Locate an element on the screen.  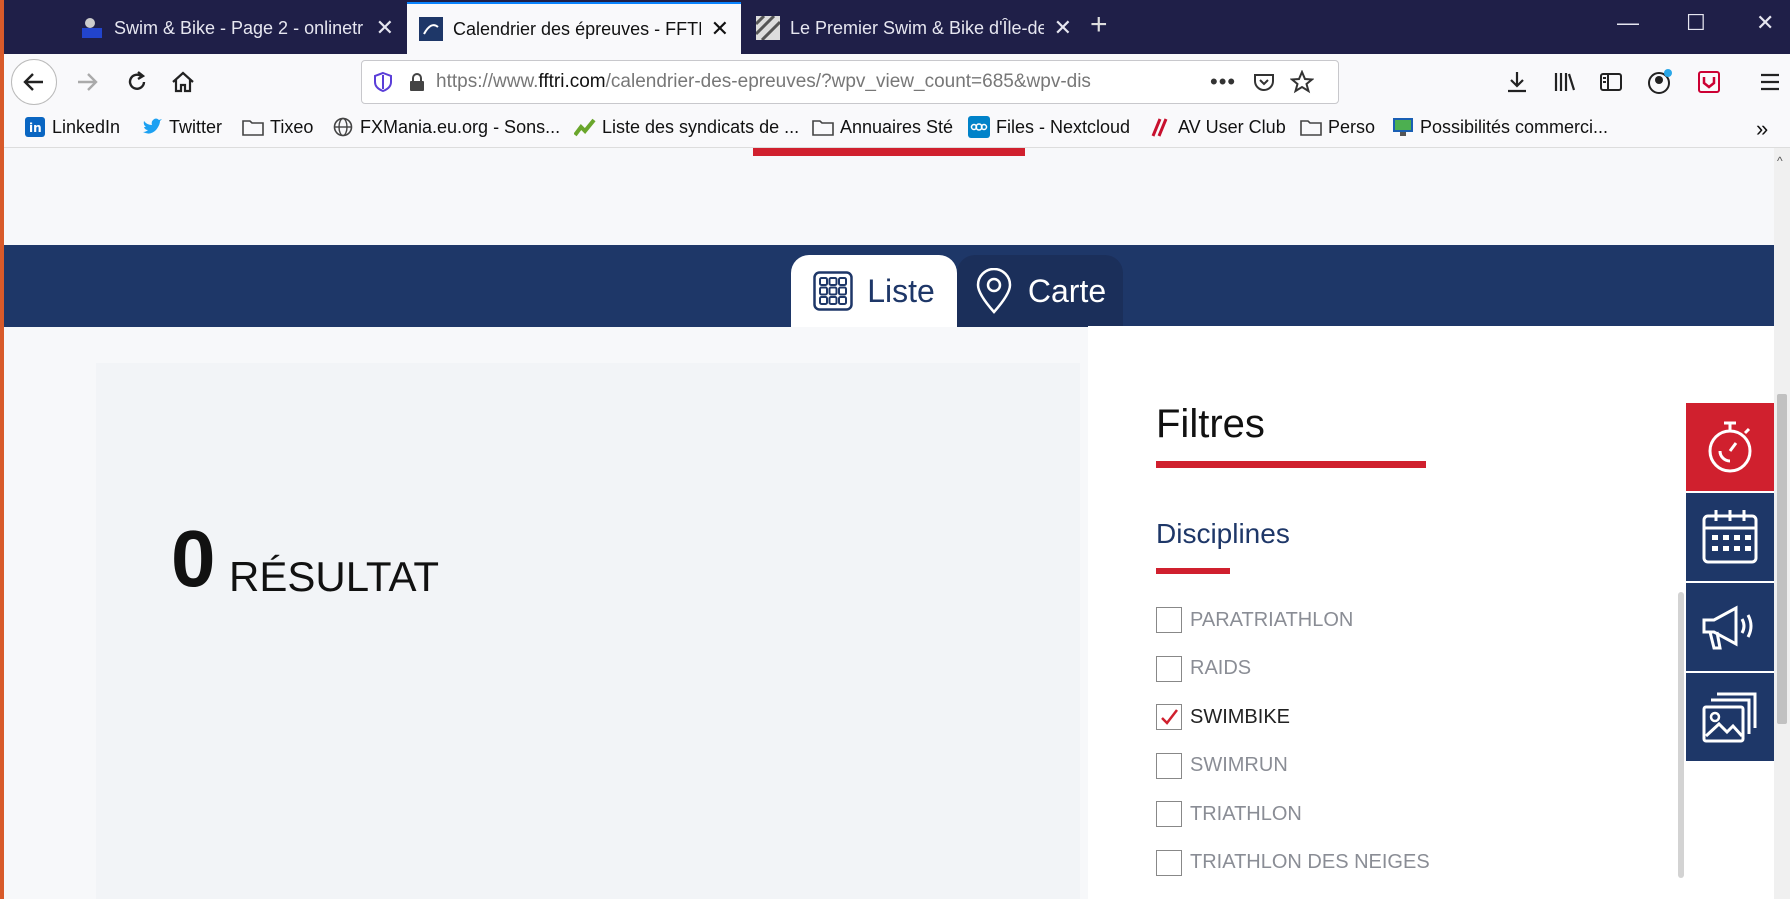
menu-active-indicator is located at coordinates (889, 152).